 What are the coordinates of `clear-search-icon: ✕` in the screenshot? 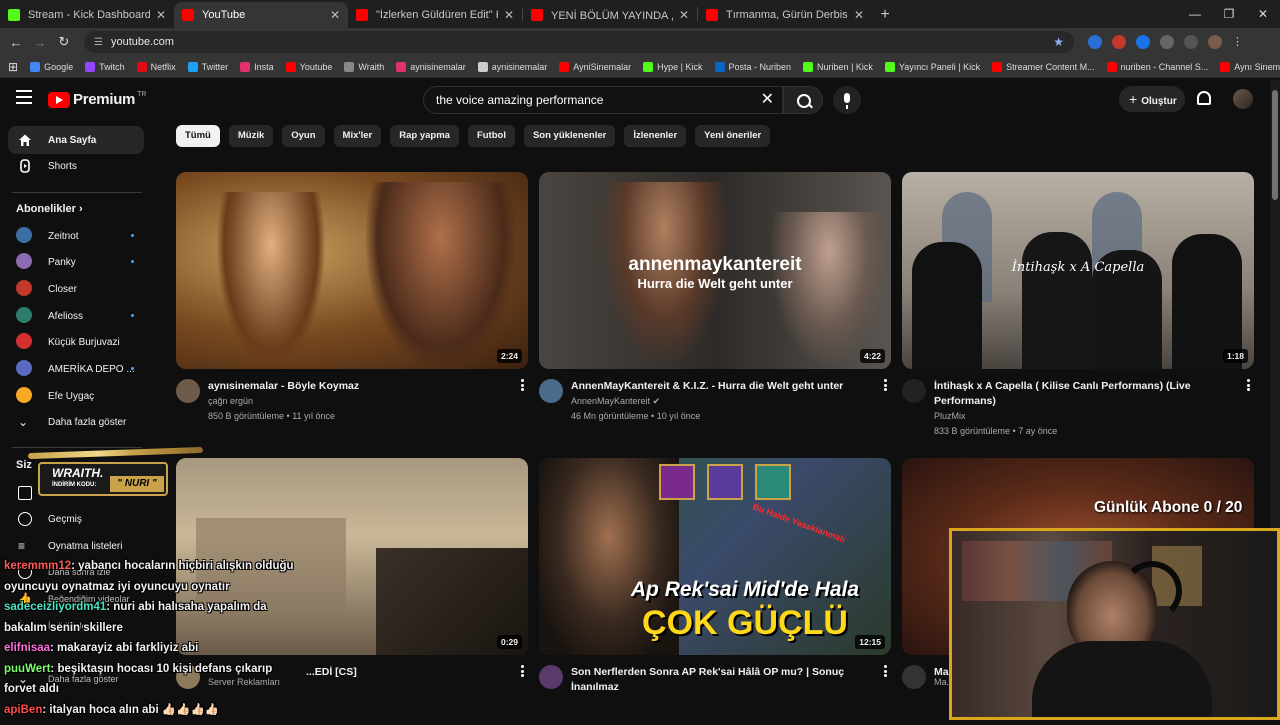 It's located at (767, 100).